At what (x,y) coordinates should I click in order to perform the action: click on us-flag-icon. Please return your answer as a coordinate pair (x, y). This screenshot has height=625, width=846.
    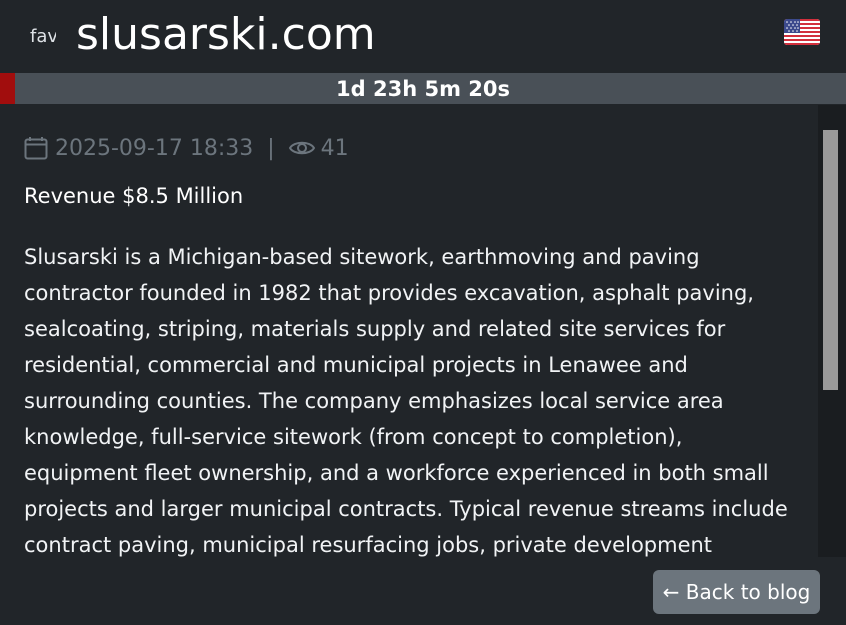
    Looking at the image, I should click on (802, 32).